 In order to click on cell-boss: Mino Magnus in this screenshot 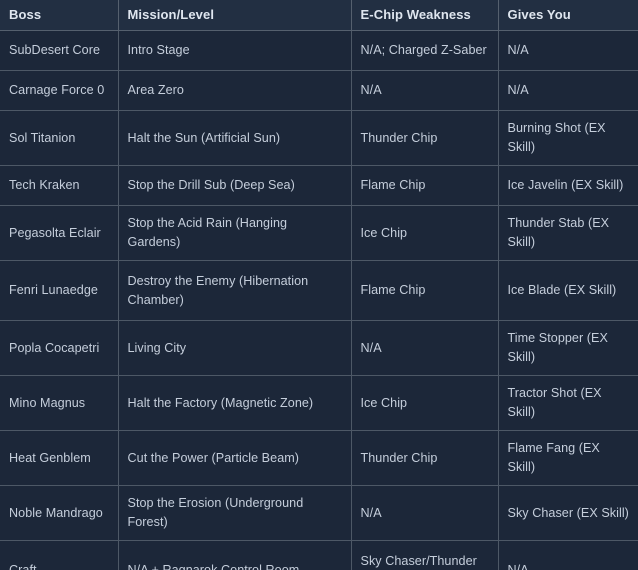, I will do `click(59, 403)`.